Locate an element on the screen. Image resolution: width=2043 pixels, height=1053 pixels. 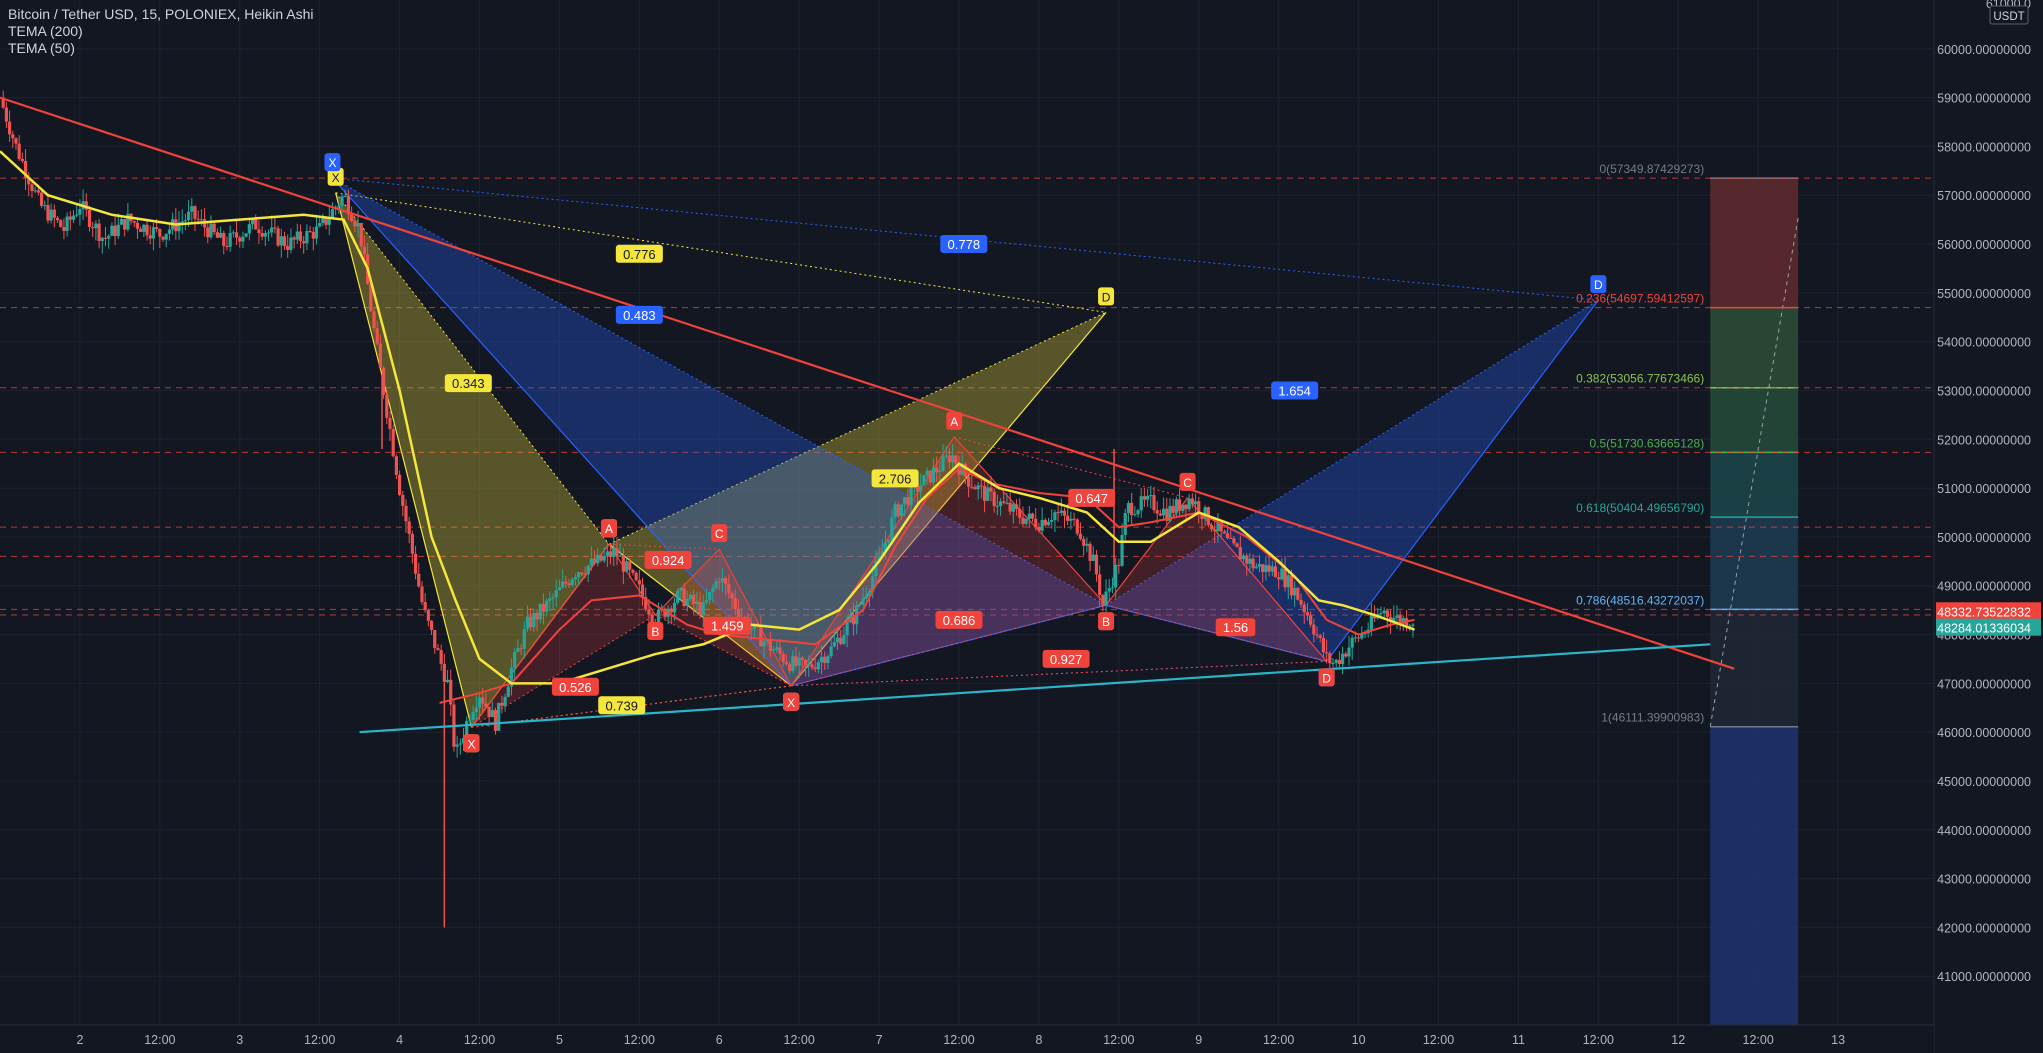
y-tick-label-4: 45000.00000000 is located at coordinates (1984, 782).